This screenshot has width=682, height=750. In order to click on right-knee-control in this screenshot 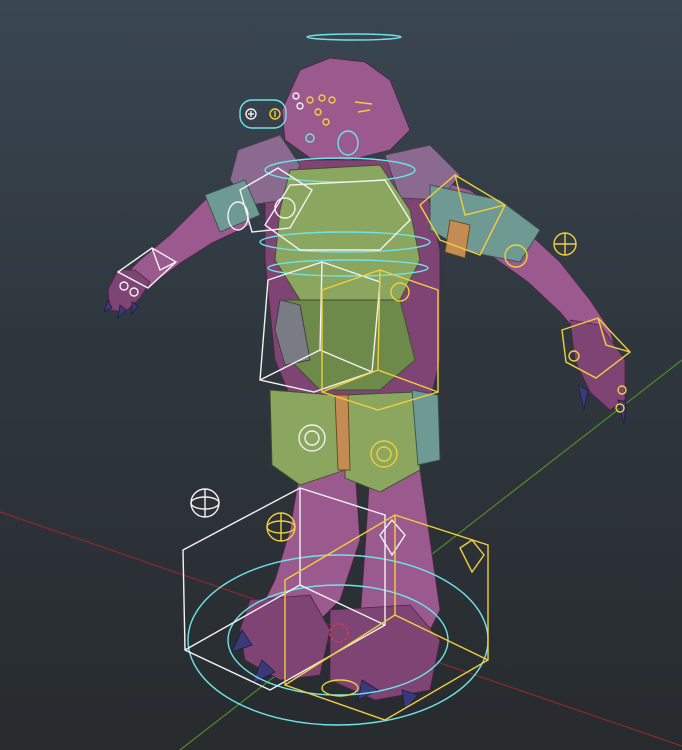, I will do `click(472, 556)`.